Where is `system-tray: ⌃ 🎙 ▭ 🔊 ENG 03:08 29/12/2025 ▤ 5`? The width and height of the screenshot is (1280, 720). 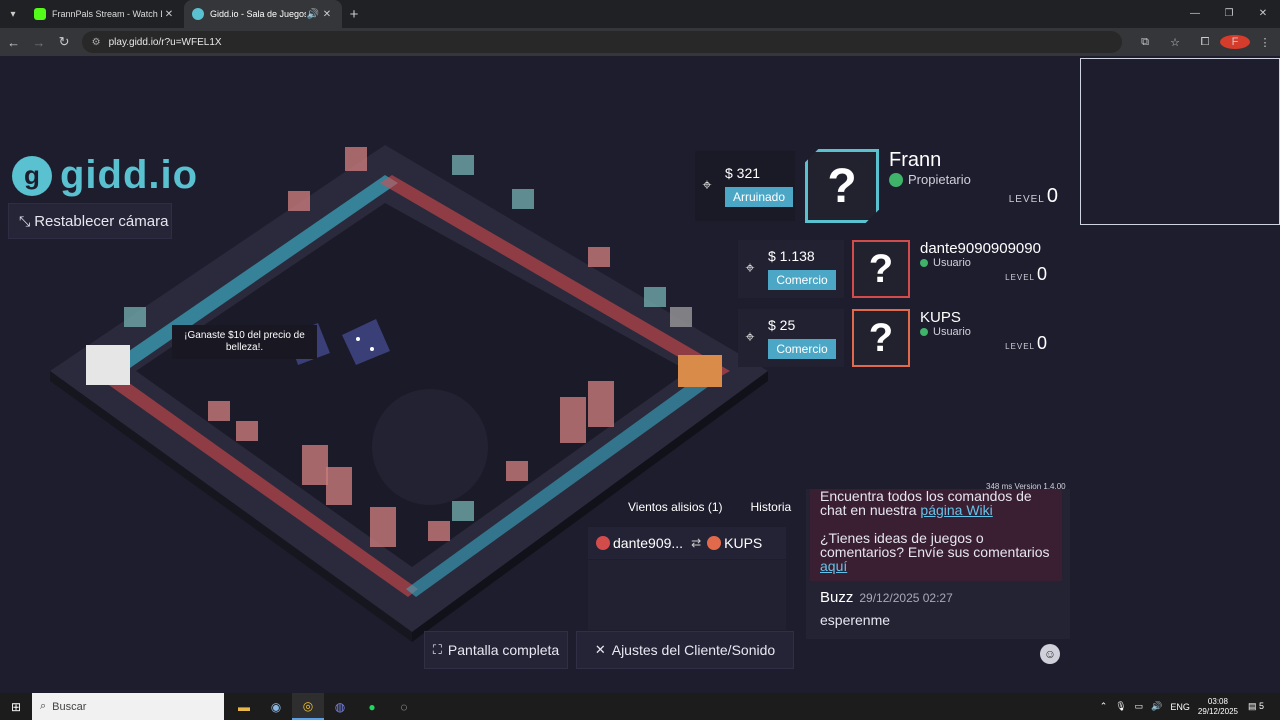
system-tray: ⌃ 🎙 ▭ 🔊 ENG 03:08 29/12/2025 ▤ 5 is located at coordinates (1190, 706).